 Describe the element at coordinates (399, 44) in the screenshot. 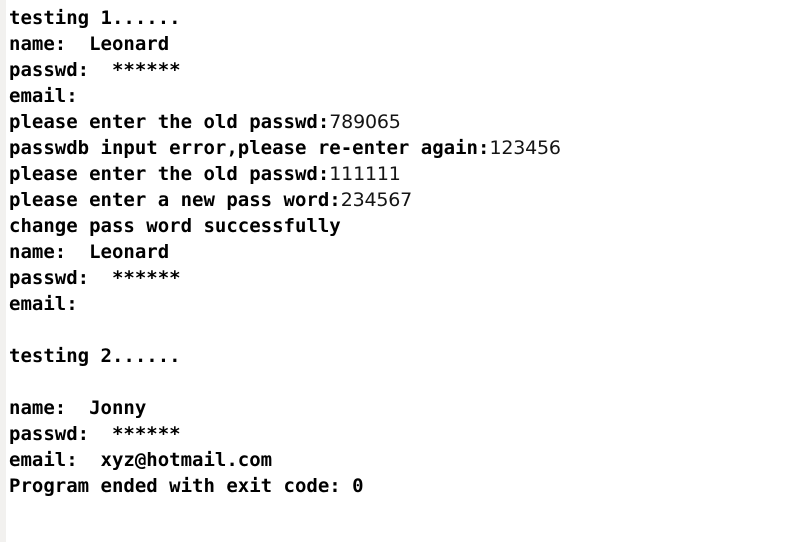

I see `line-name-1: name: Leonard` at that location.